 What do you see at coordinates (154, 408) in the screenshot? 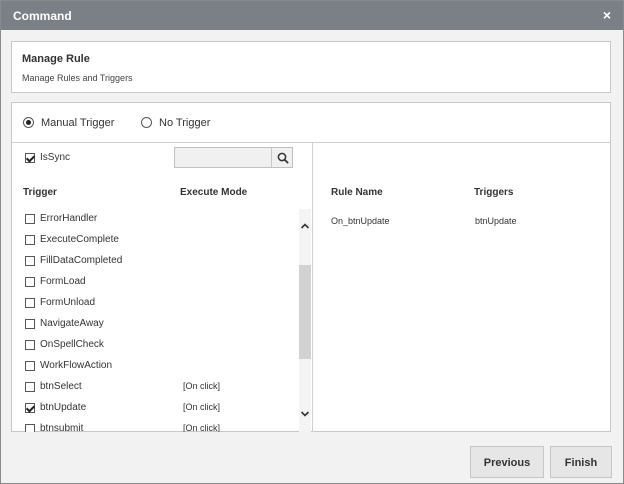
I see `trigger-row: btnUpdate [On click]` at bounding box center [154, 408].